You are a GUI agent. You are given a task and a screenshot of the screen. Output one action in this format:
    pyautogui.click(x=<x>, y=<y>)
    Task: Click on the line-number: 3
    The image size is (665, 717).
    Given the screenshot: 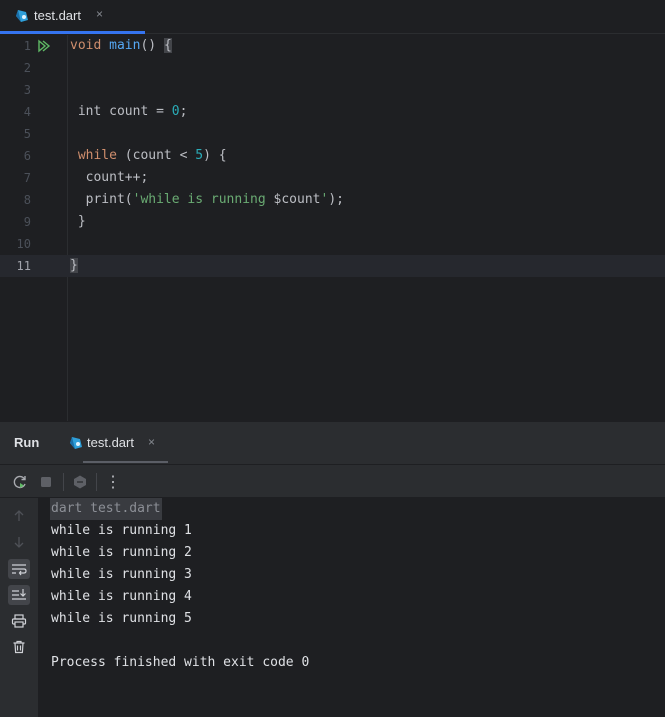 What is the action you would take?
    pyautogui.click(x=27, y=90)
    